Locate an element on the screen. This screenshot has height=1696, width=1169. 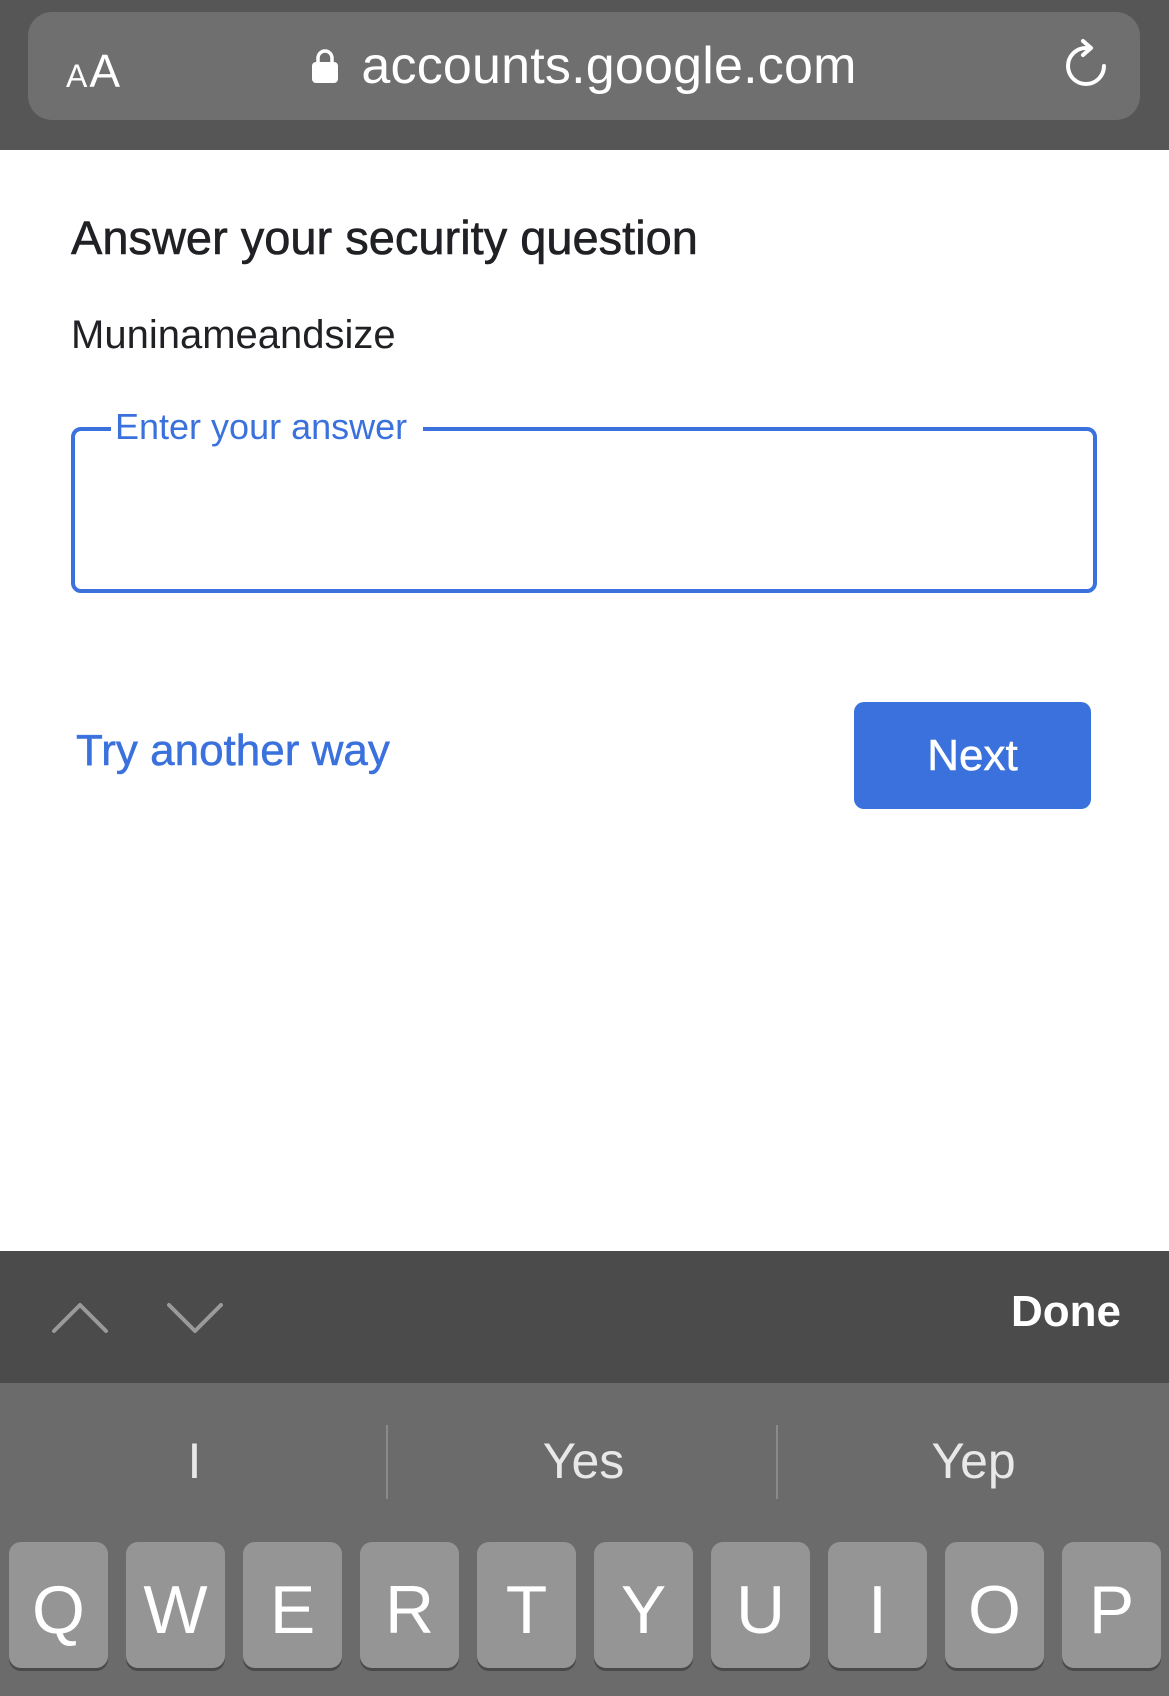
key-q: Q is located at coordinates (58, 1605).